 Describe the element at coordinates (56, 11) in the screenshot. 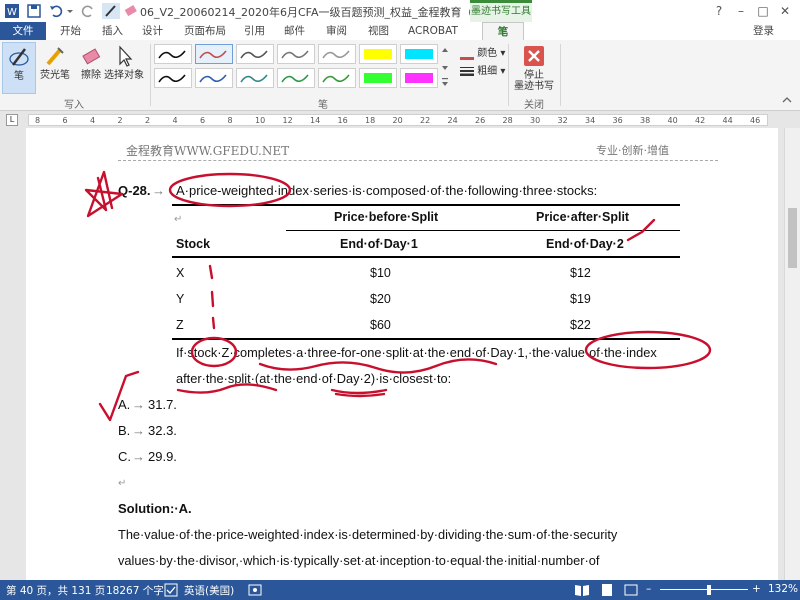

I see `undo-icon` at that location.